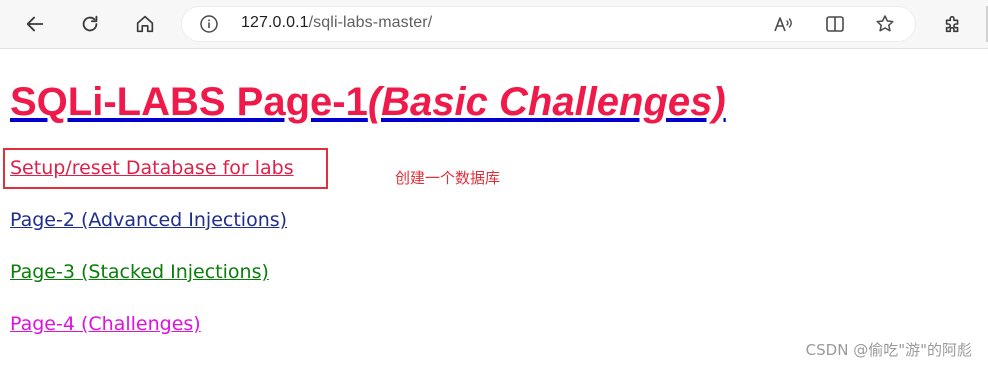 This screenshot has width=988, height=368. I want to click on url-host: 127.0.0.1, so click(275, 22).